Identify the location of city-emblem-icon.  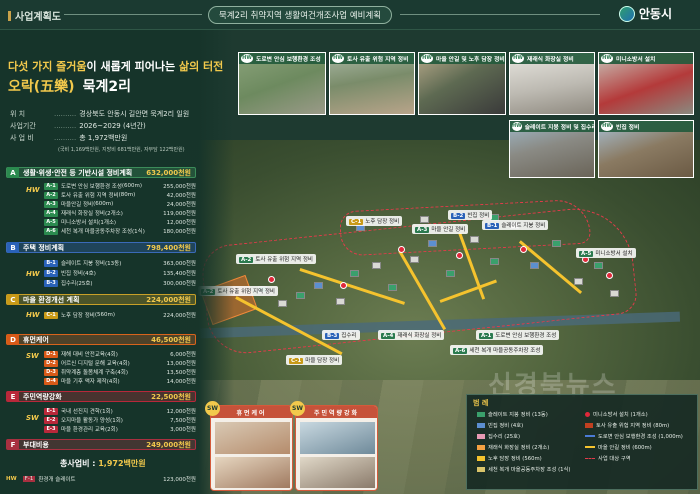
(626, 13).